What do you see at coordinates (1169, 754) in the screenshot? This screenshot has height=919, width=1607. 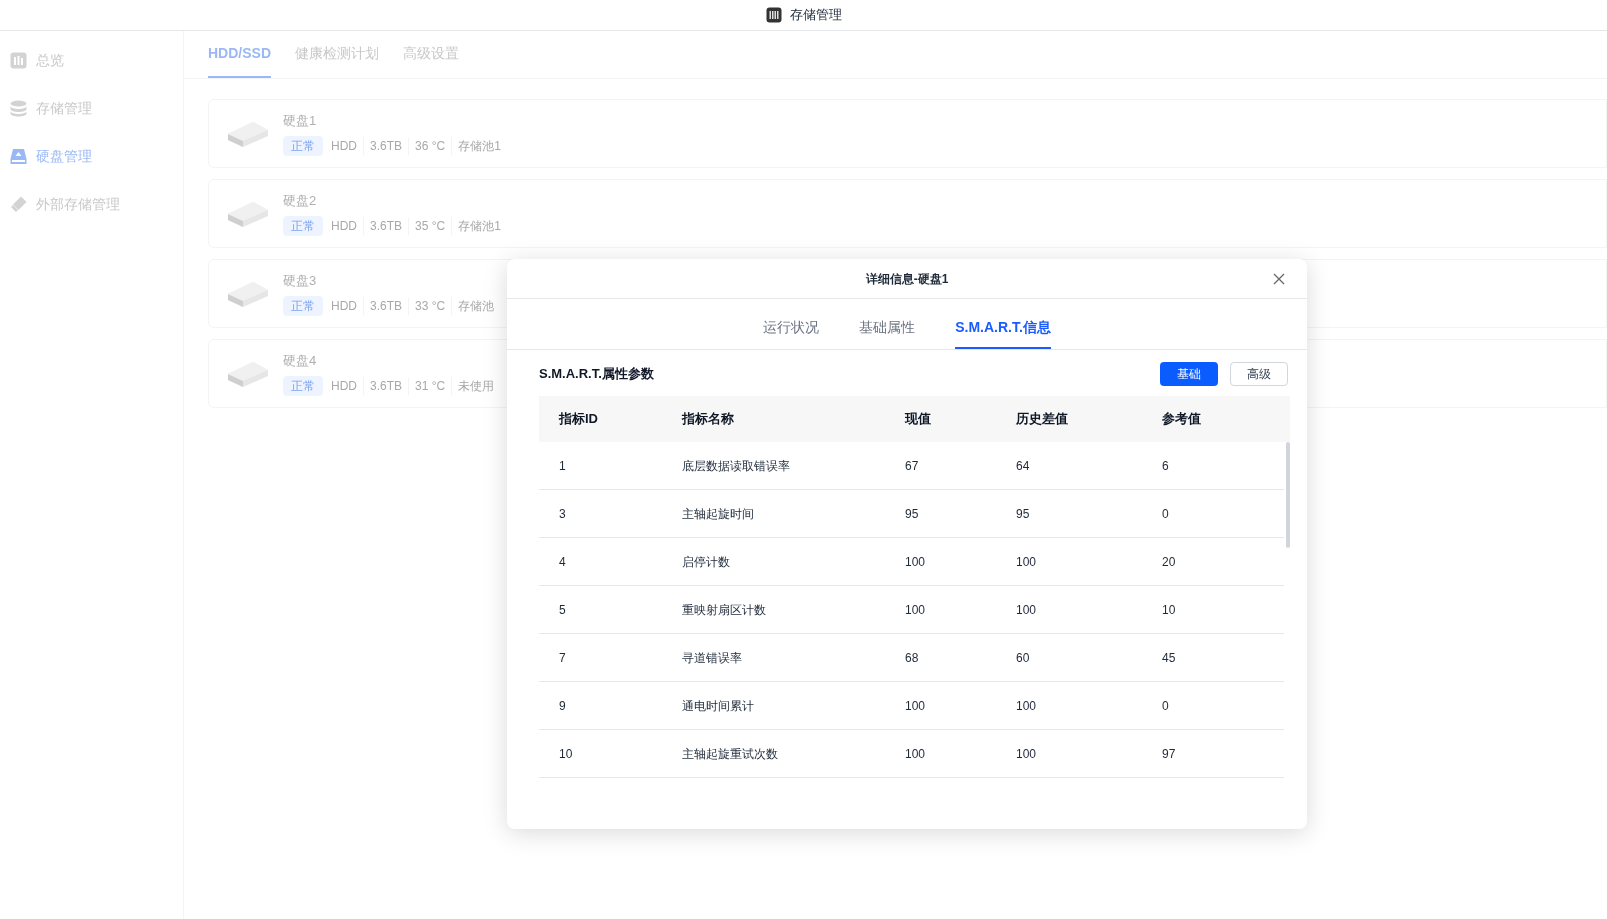 I see `table-cell-text: 97` at bounding box center [1169, 754].